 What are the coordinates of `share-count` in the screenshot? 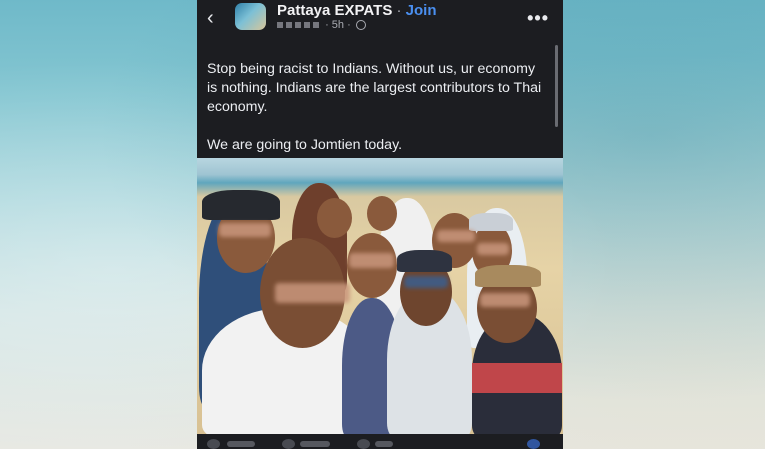 It's located at (384, 444).